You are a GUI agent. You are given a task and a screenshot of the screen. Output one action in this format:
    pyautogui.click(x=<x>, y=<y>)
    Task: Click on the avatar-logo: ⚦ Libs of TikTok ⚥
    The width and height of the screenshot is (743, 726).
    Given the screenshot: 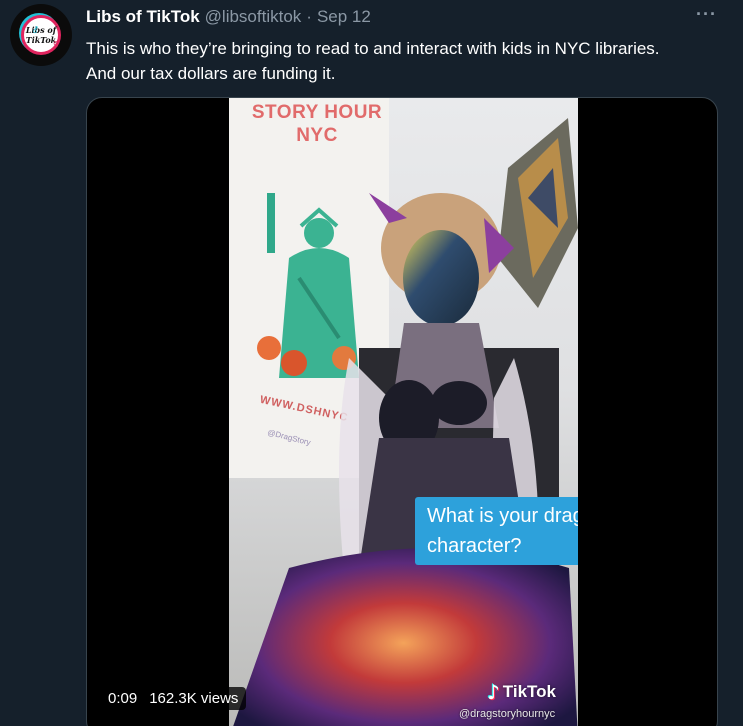 What is the action you would take?
    pyautogui.click(x=41, y=35)
    